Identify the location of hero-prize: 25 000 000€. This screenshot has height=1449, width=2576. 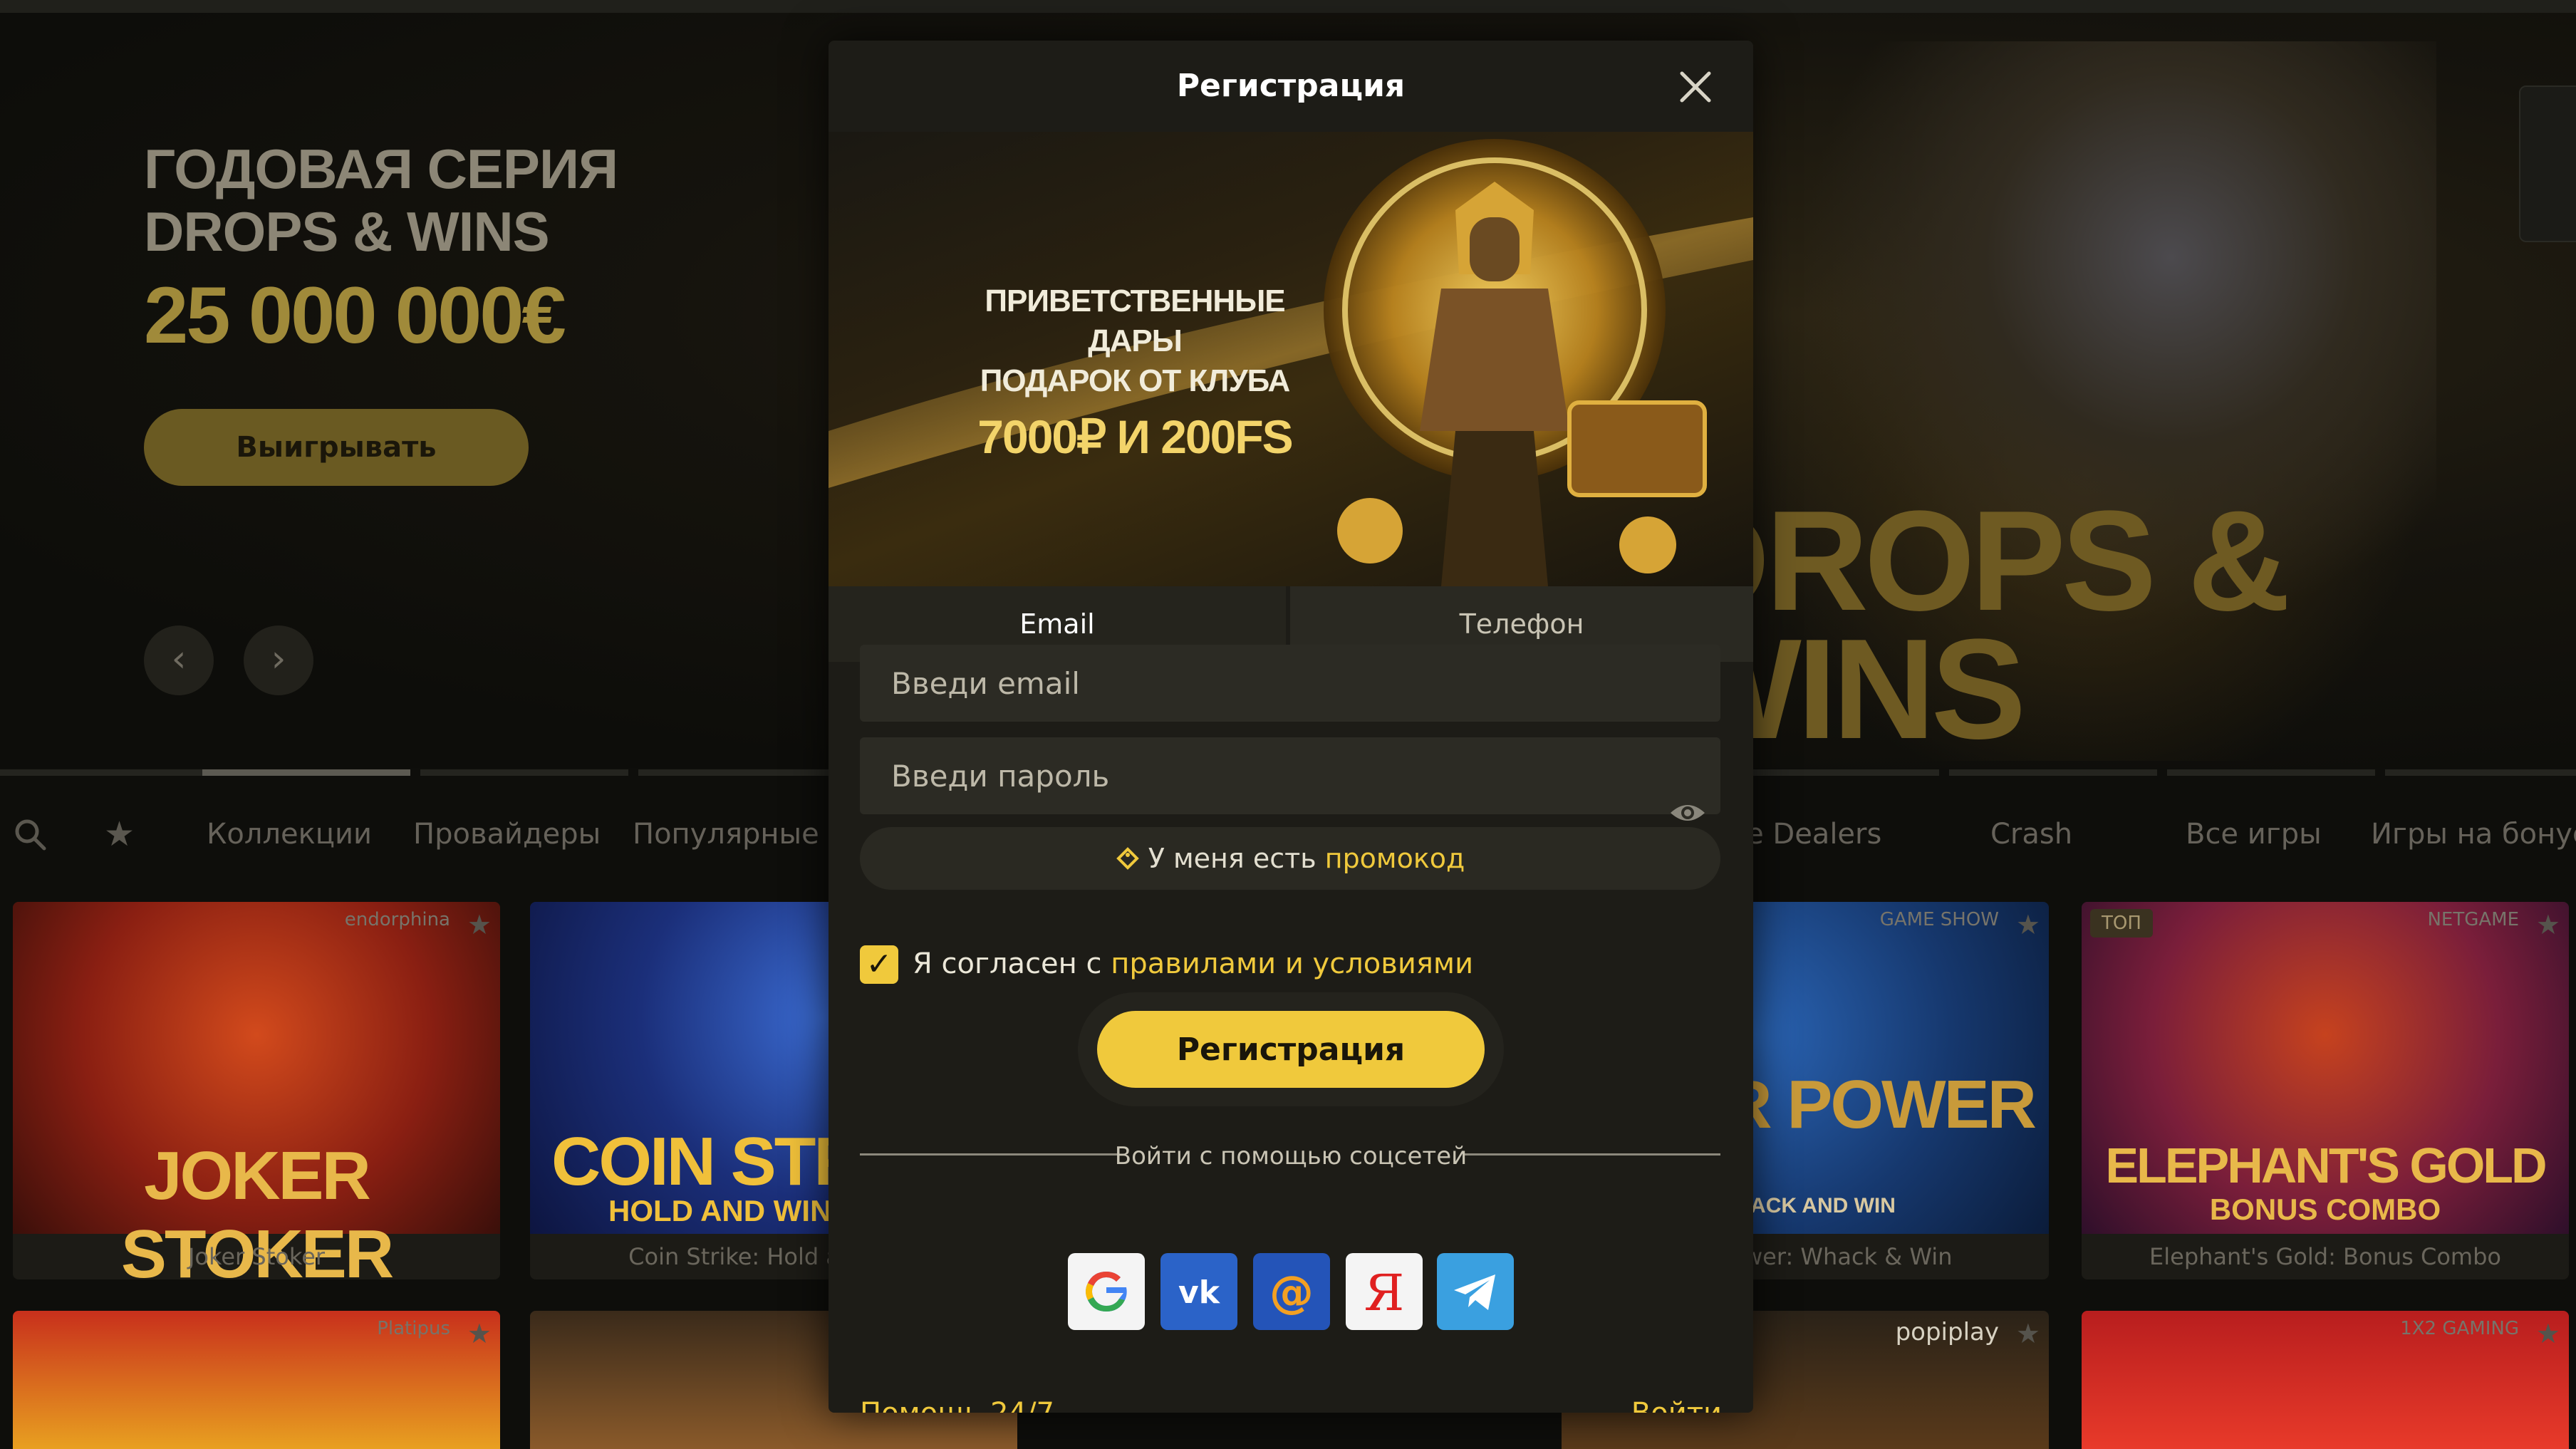
(355, 315).